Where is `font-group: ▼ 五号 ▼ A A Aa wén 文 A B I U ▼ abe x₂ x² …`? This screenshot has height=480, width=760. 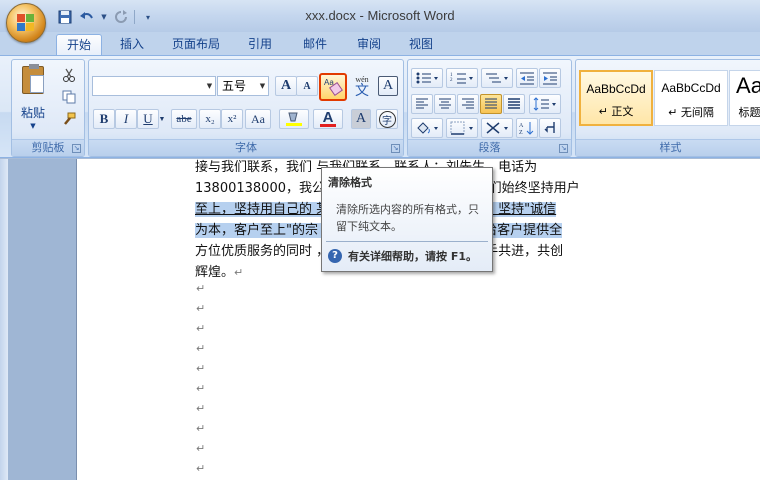 font-group: ▼ 五号 ▼ A A Aa wén 文 A B I U ▼ abe x₂ x² … is located at coordinates (246, 108).